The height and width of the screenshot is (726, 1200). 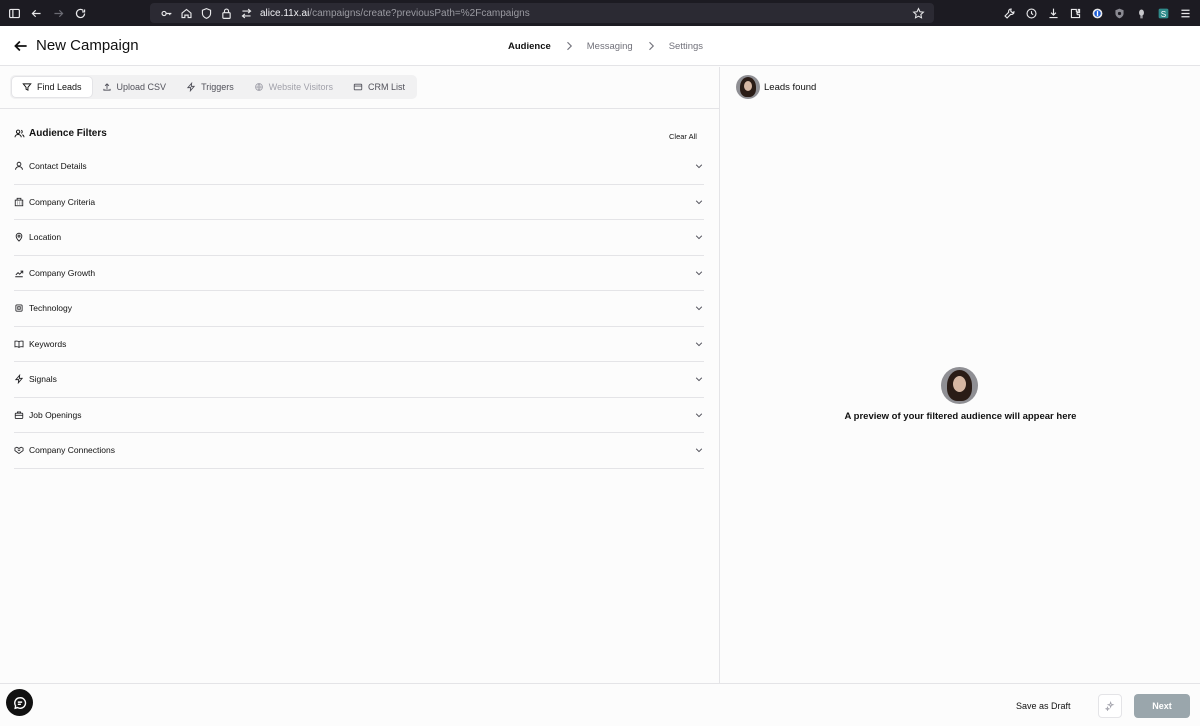 What do you see at coordinates (529, 46) in the screenshot?
I see `step-audience: Audience` at bounding box center [529, 46].